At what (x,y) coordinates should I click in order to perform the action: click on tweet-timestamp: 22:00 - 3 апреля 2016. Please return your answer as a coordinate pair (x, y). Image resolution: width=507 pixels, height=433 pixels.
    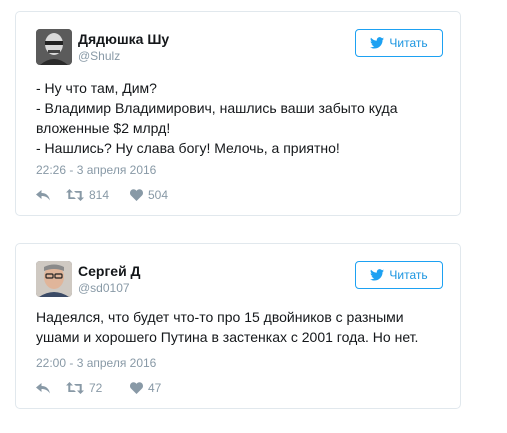
    Looking at the image, I should click on (96, 363).